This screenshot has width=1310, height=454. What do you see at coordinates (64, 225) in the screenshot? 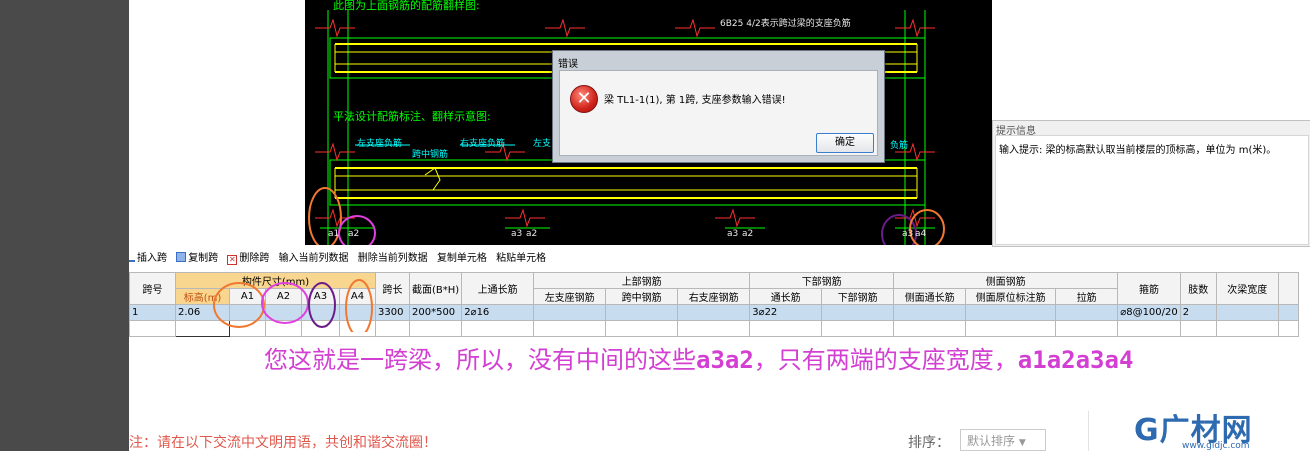
I see `left-dark-background` at bounding box center [64, 225].